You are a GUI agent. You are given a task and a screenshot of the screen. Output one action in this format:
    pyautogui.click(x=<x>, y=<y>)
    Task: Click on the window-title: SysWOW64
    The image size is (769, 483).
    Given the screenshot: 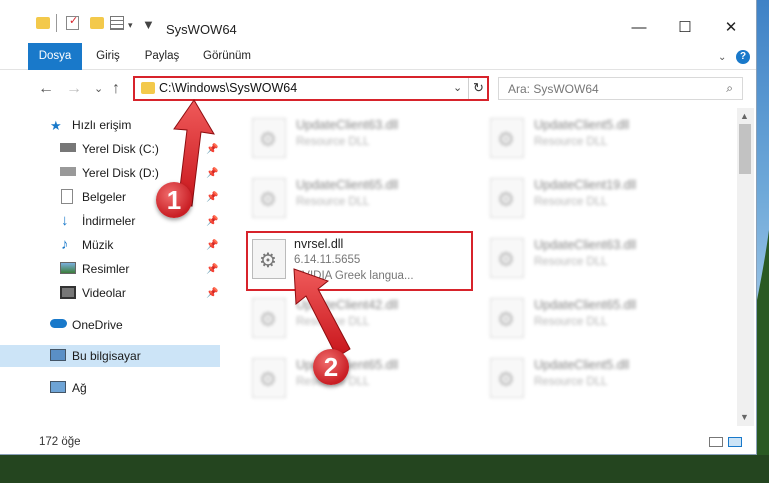 What is the action you would take?
    pyautogui.click(x=201, y=29)
    